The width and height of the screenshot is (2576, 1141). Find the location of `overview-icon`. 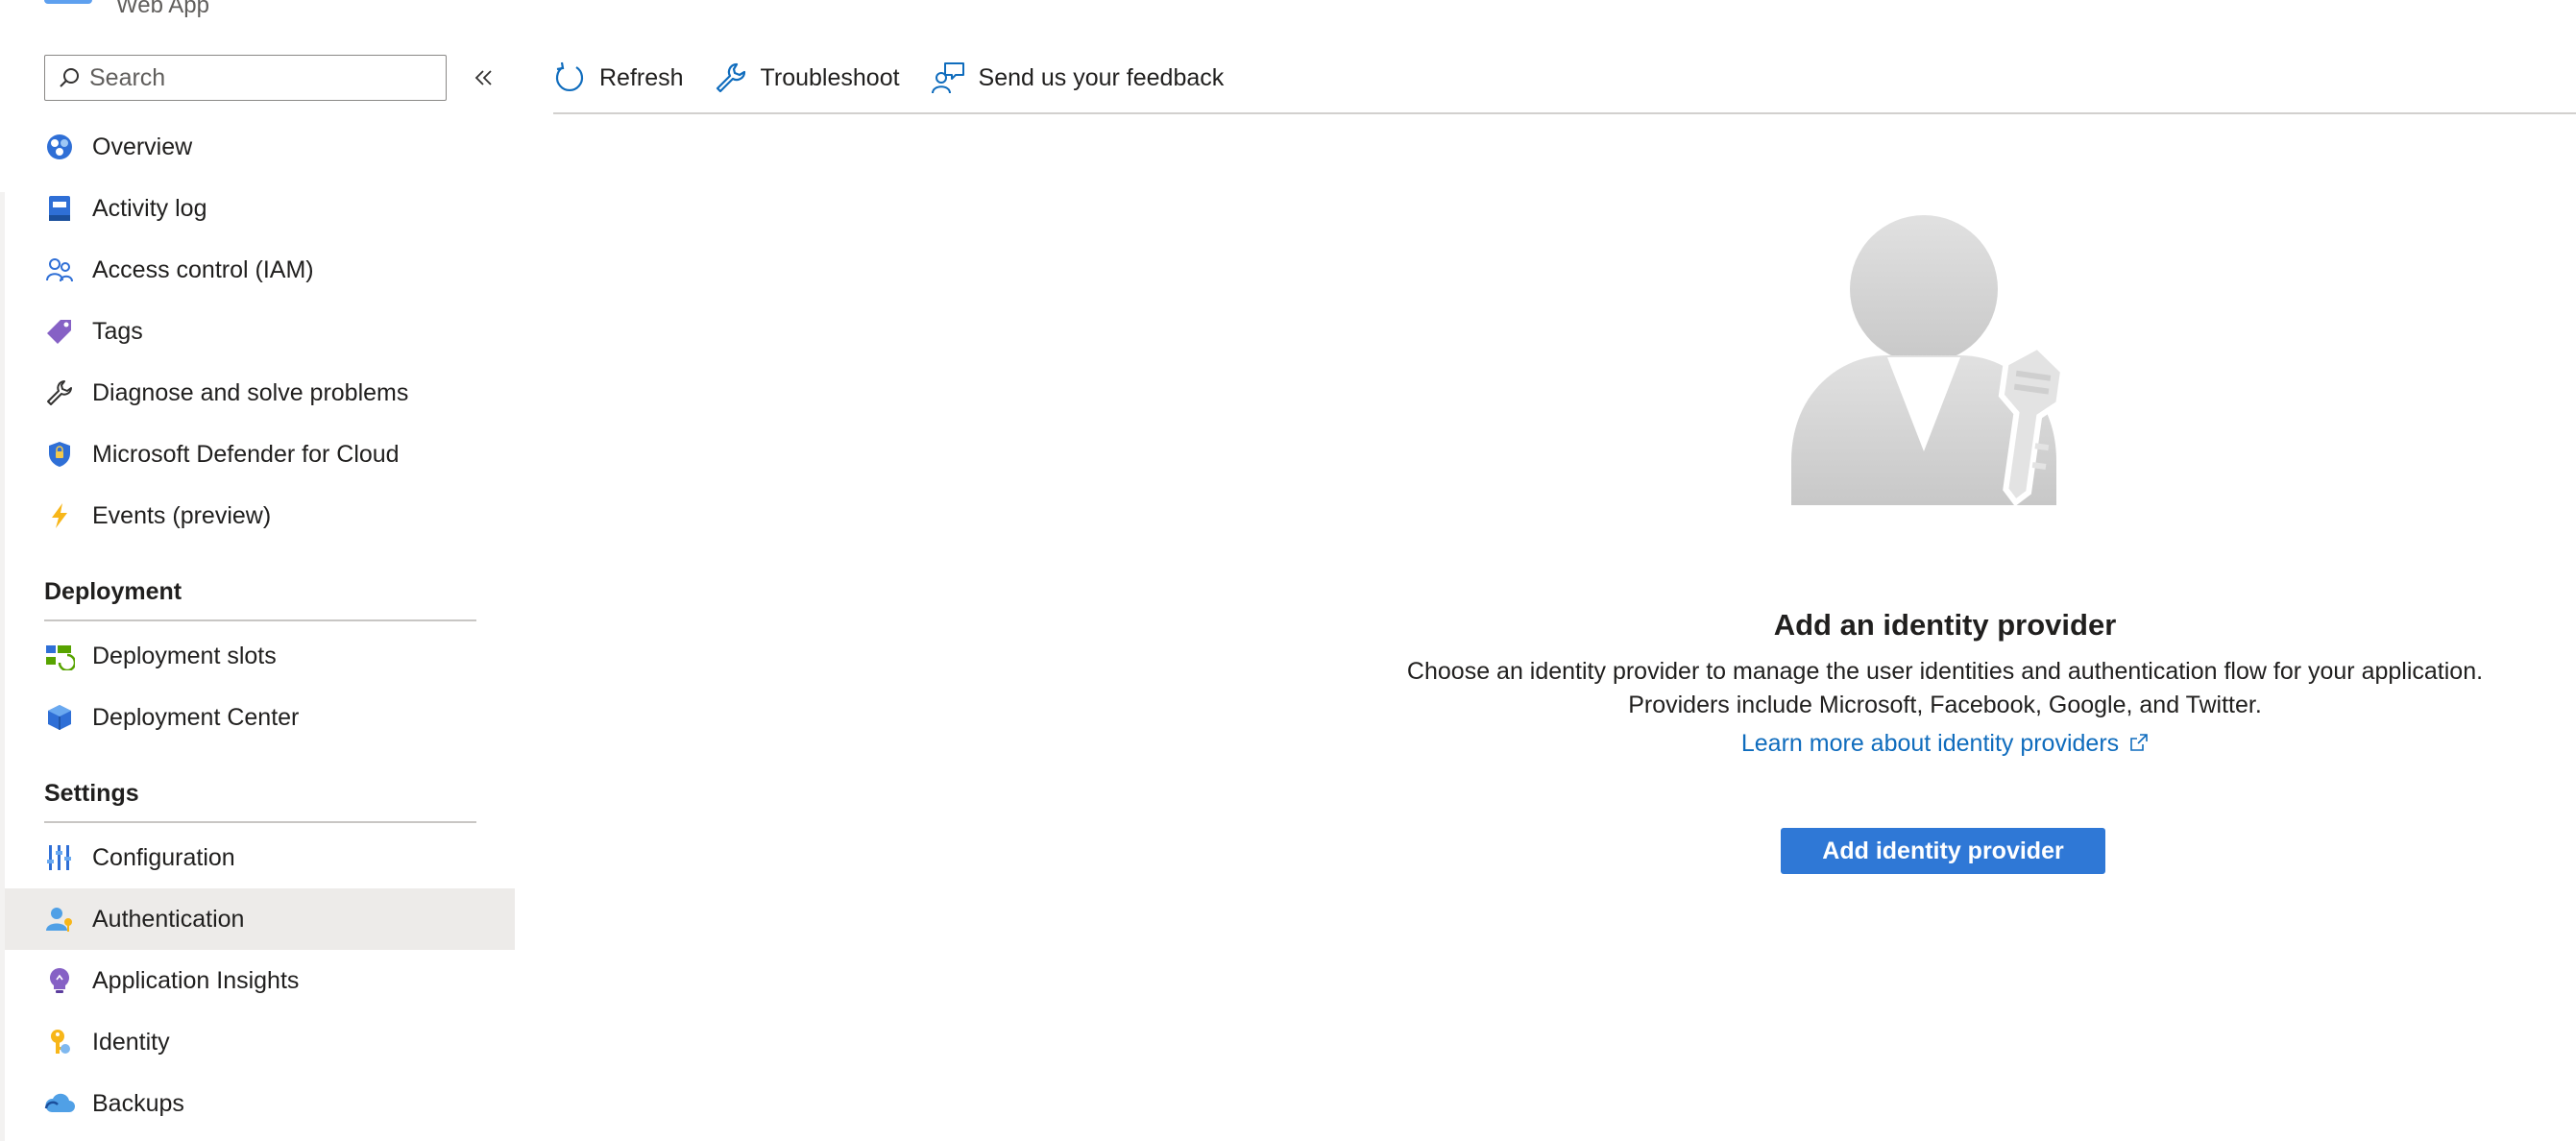

overview-icon is located at coordinates (59, 147).